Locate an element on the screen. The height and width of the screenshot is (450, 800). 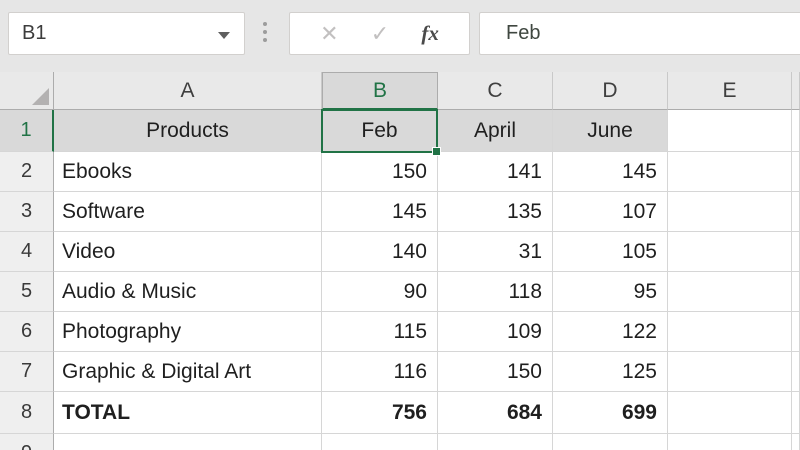
cell-F5 is located at coordinates (796, 292).